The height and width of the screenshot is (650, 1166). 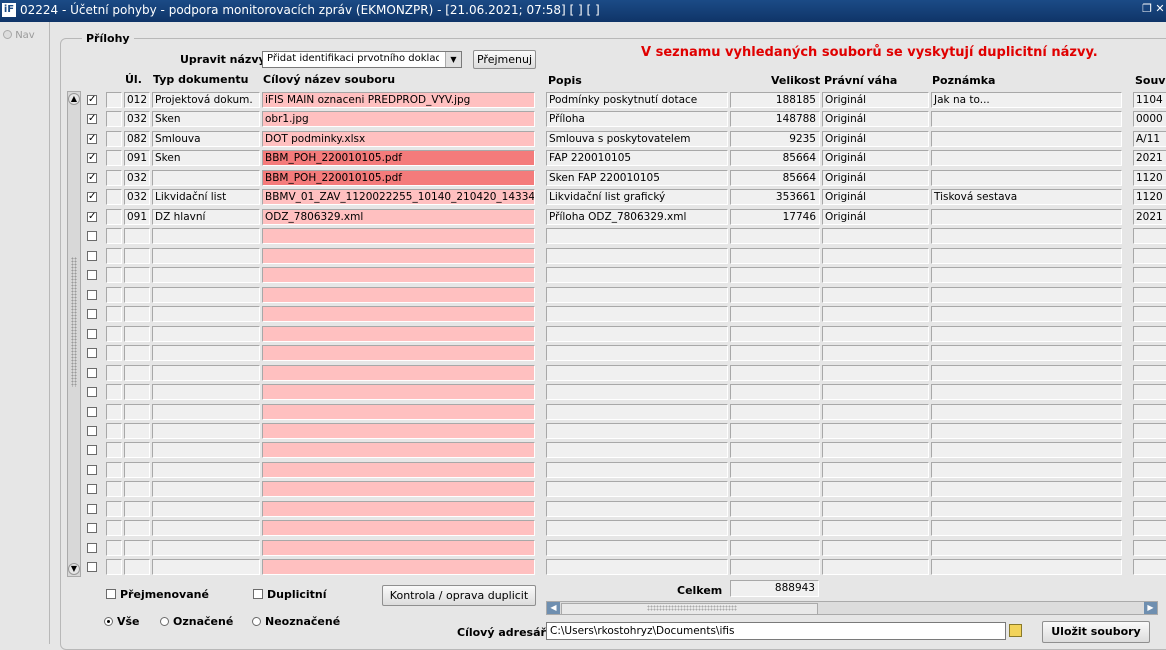 I want to click on cell-ul: 091, so click(x=137, y=158).